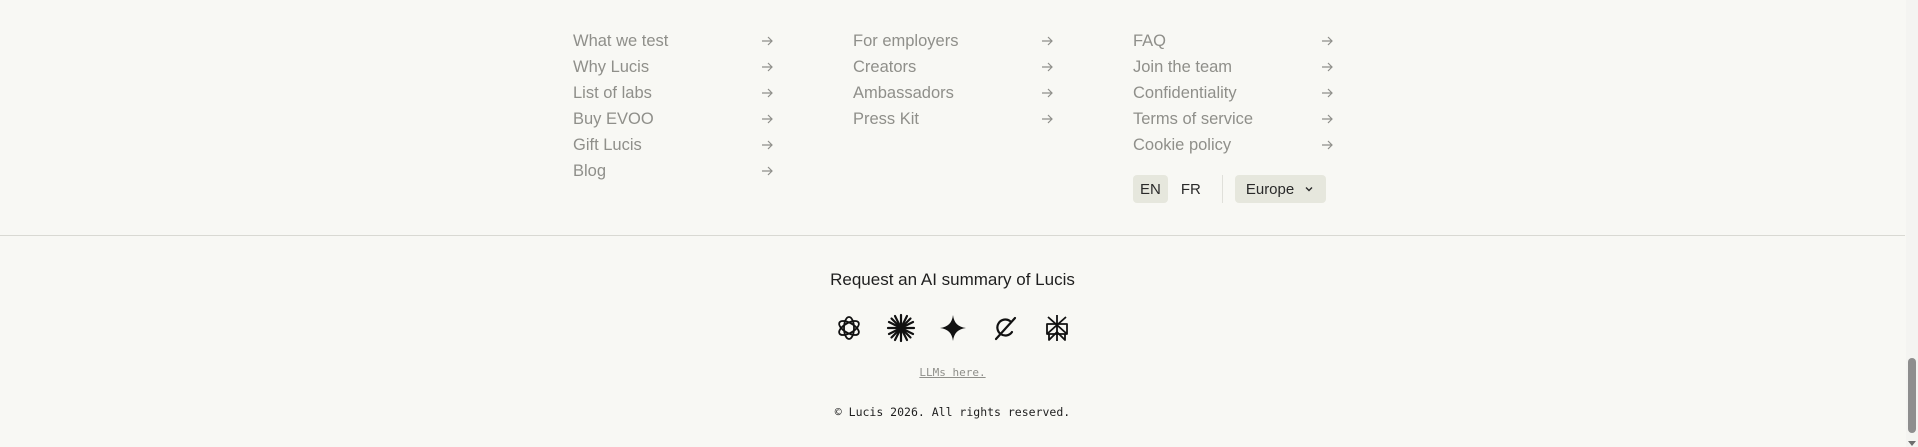  I want to click on scroll-down-arrow-icon, so click(1912, 443).